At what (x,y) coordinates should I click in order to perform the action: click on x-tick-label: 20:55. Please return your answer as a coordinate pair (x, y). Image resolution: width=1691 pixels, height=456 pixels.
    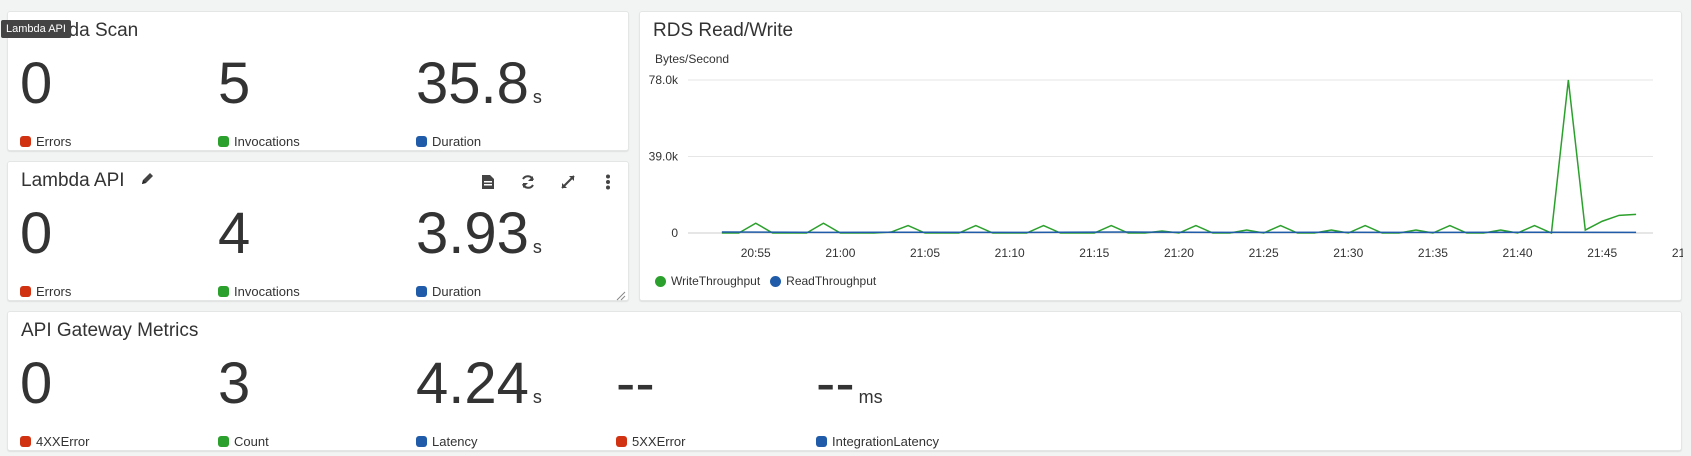
    Looking at the image, I should click on (756, 253).